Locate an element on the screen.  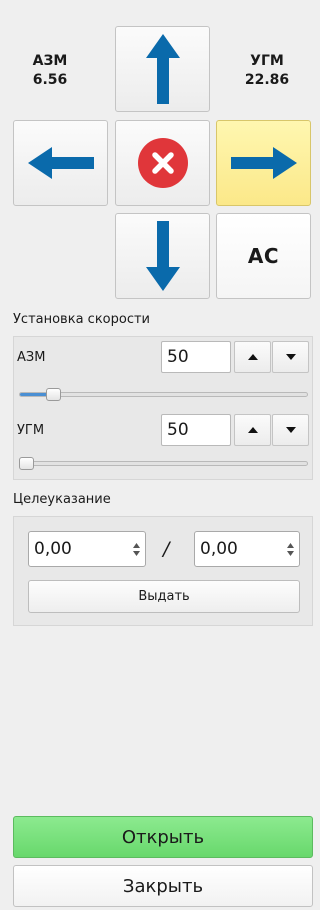
ugm-speed-label: УГМ is located at coordinates (31, 430).